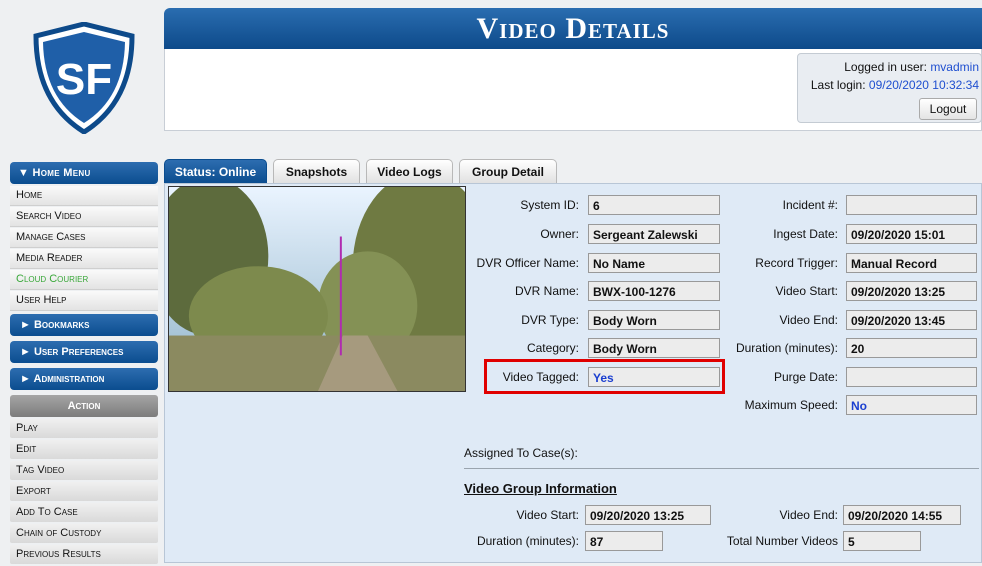 The image size is (982, 566). Describe the element at coordinates (84, 491) in the screenshot. I see `action-export: Export` at that location.